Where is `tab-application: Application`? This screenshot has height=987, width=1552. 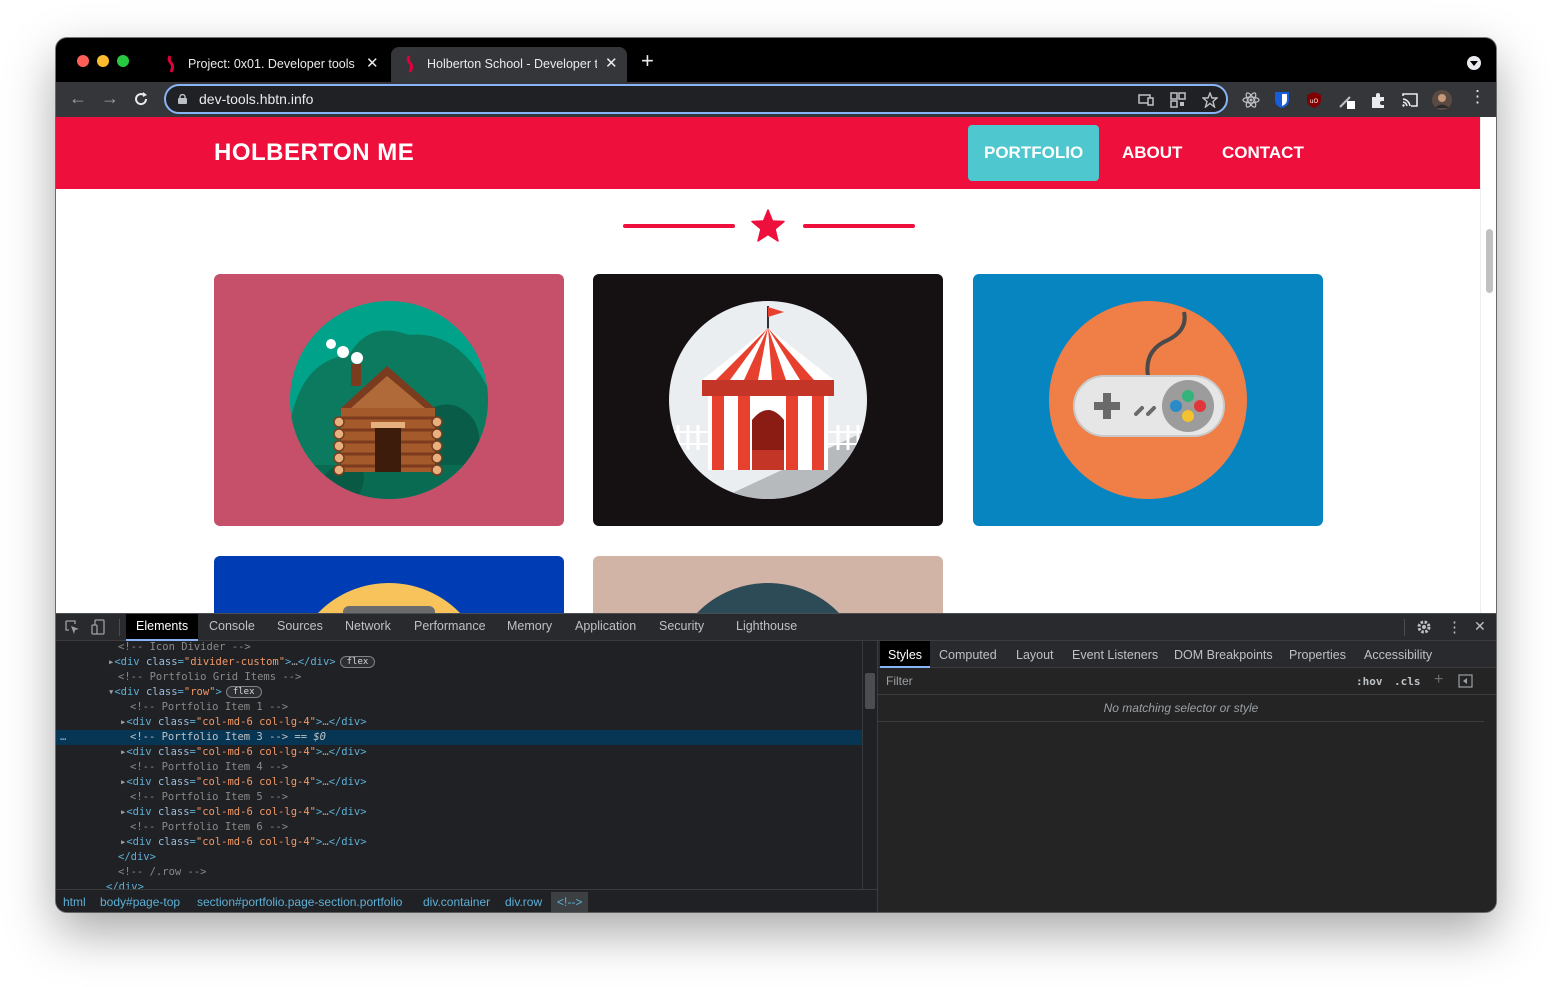
tab-application: Application is located at coordinates (605, 626).